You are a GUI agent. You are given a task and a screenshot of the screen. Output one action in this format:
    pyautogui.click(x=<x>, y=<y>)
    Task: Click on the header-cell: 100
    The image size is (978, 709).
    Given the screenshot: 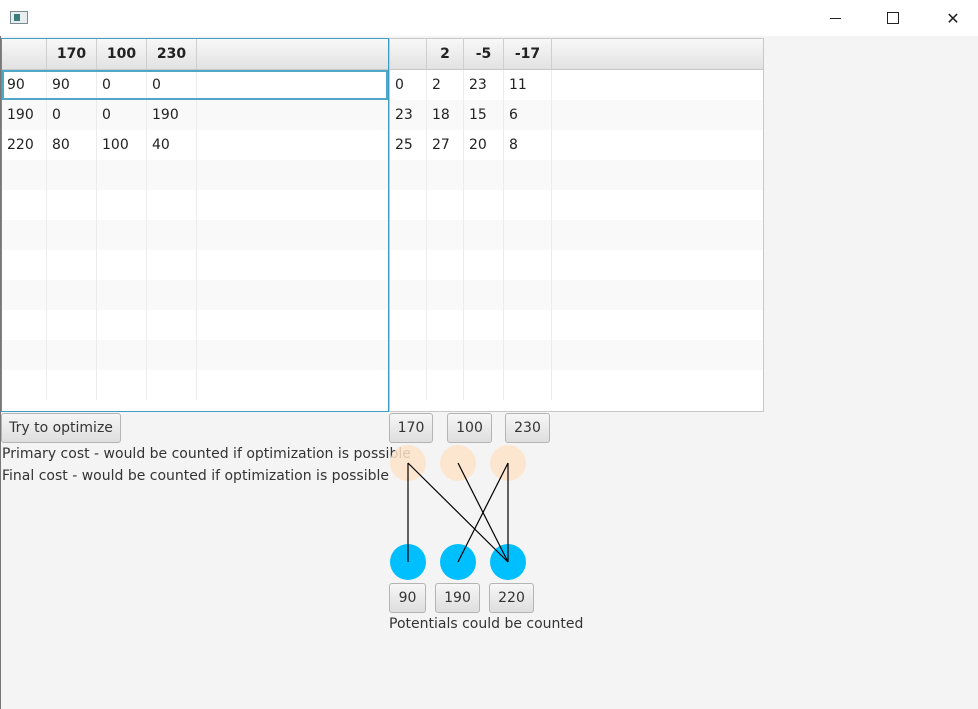 What is the action you would take?
    pyautogui.click(x=122, y=54)
    